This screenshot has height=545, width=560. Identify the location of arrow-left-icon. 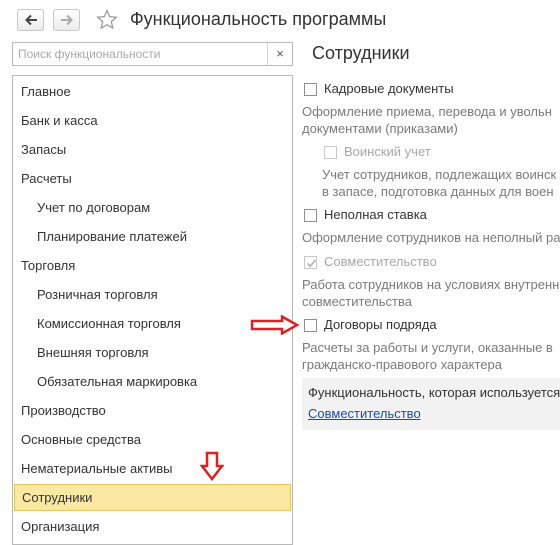
(31, 20).